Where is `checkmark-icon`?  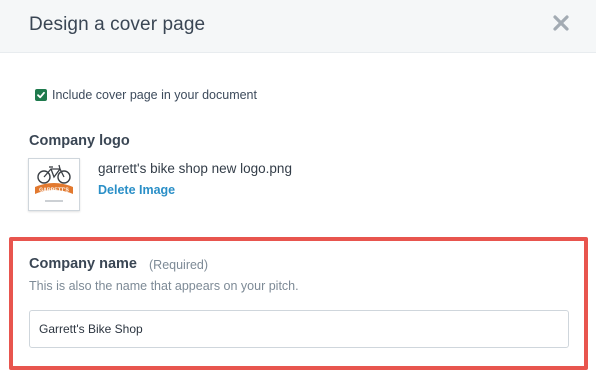
checkmark-icon is located at coordinates (41, 95).